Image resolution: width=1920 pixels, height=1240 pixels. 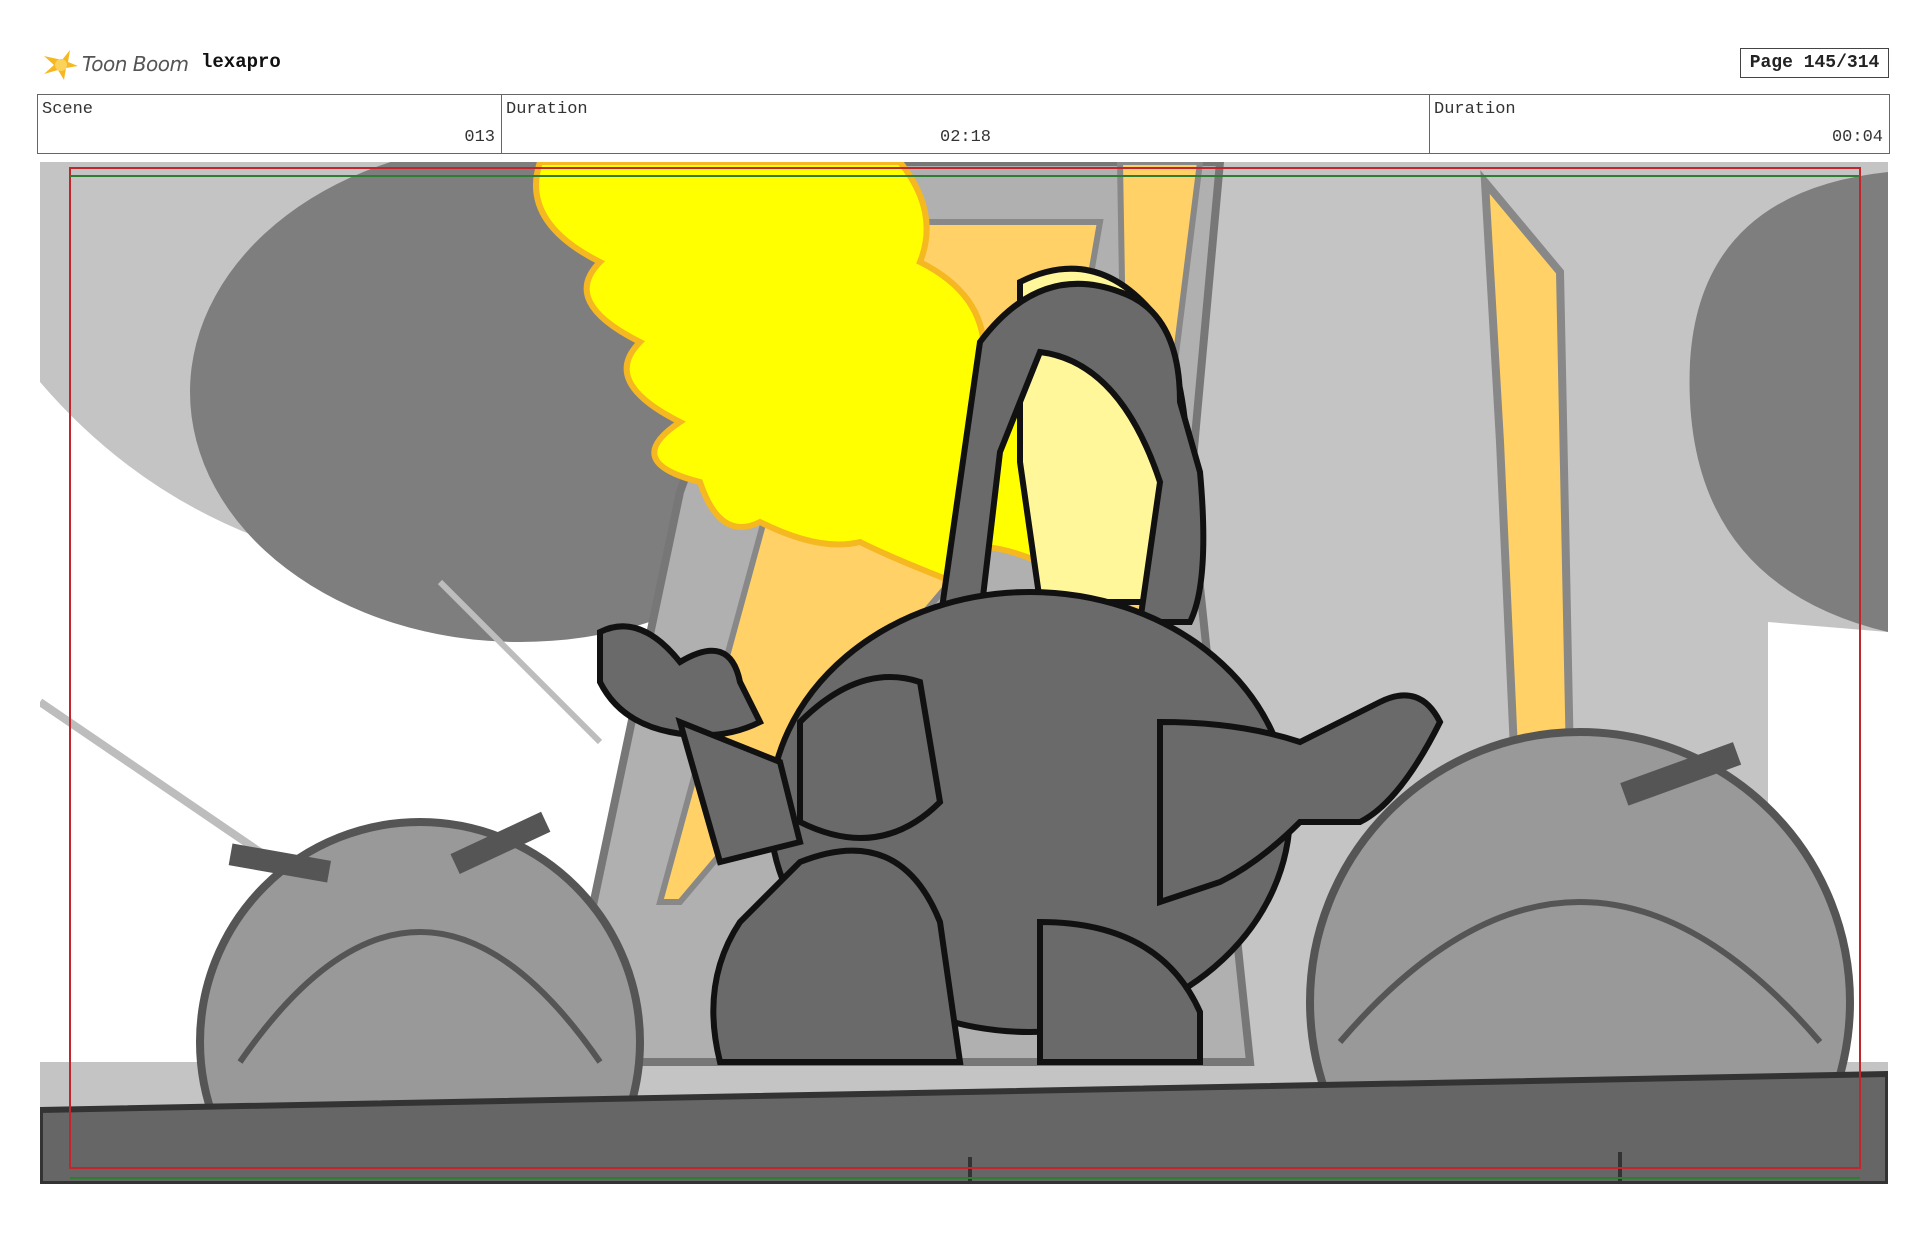 What do you see at coordinates (1857, 137) in the screenshot?
I see `panel-duration-value: 00:04` at bounding box center [1857, 137].